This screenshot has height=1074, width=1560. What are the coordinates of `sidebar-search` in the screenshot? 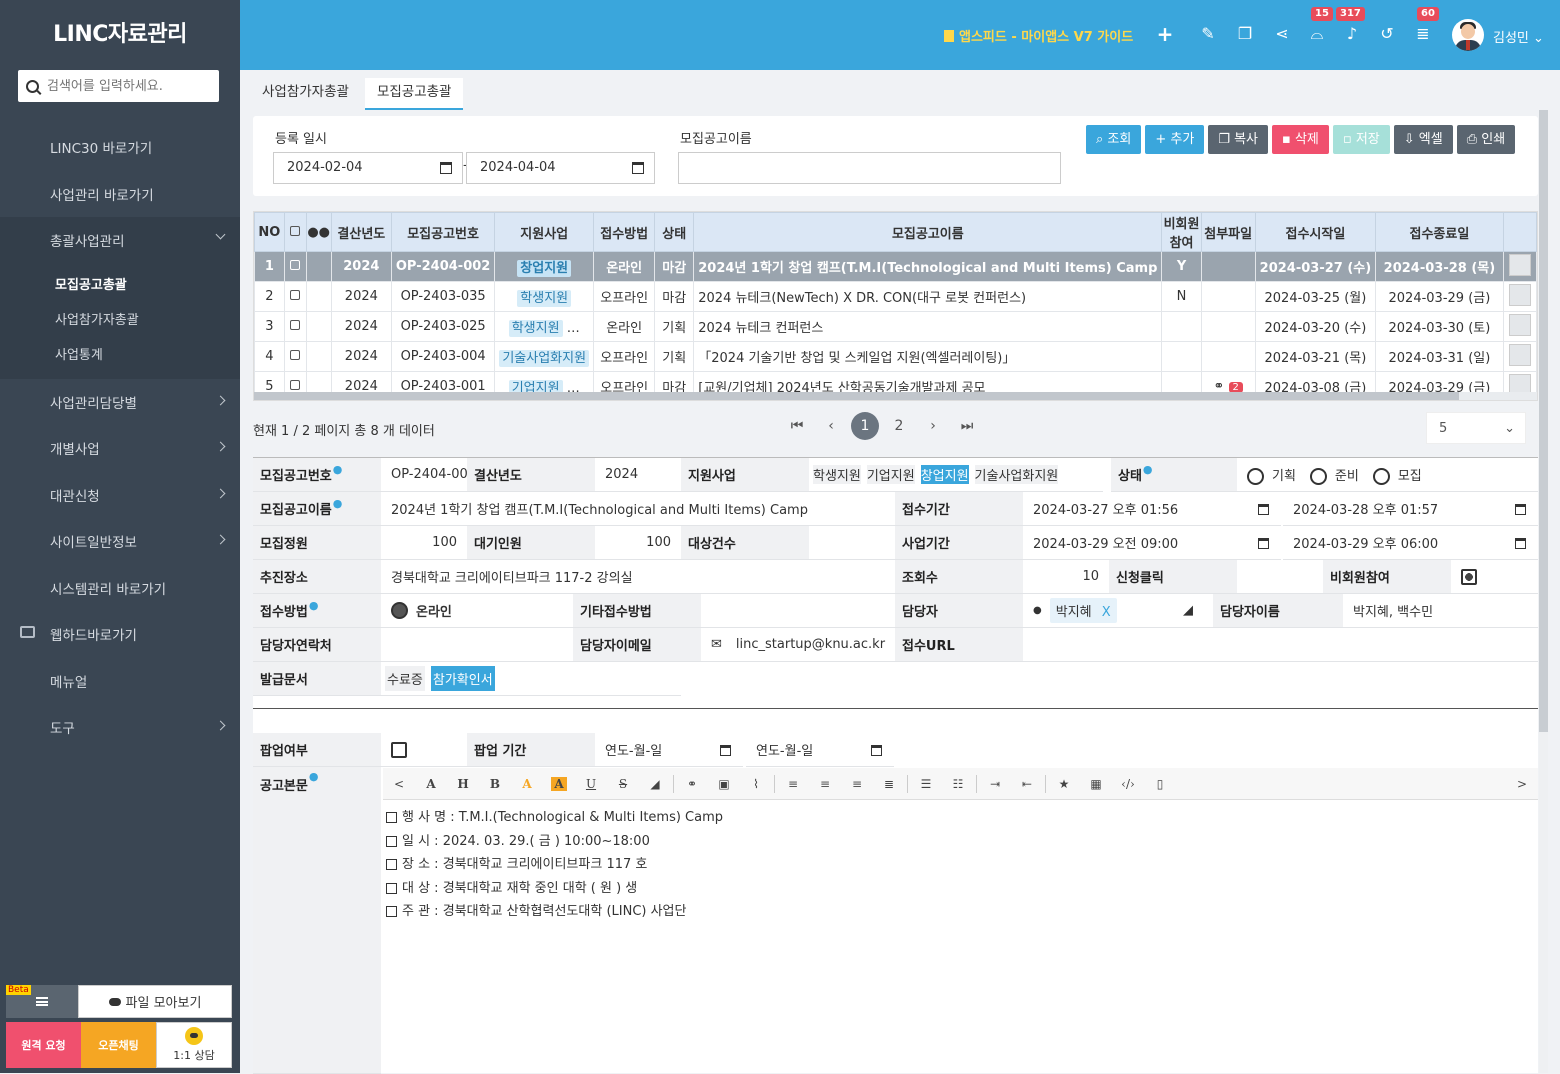 It's located at (118, 86).